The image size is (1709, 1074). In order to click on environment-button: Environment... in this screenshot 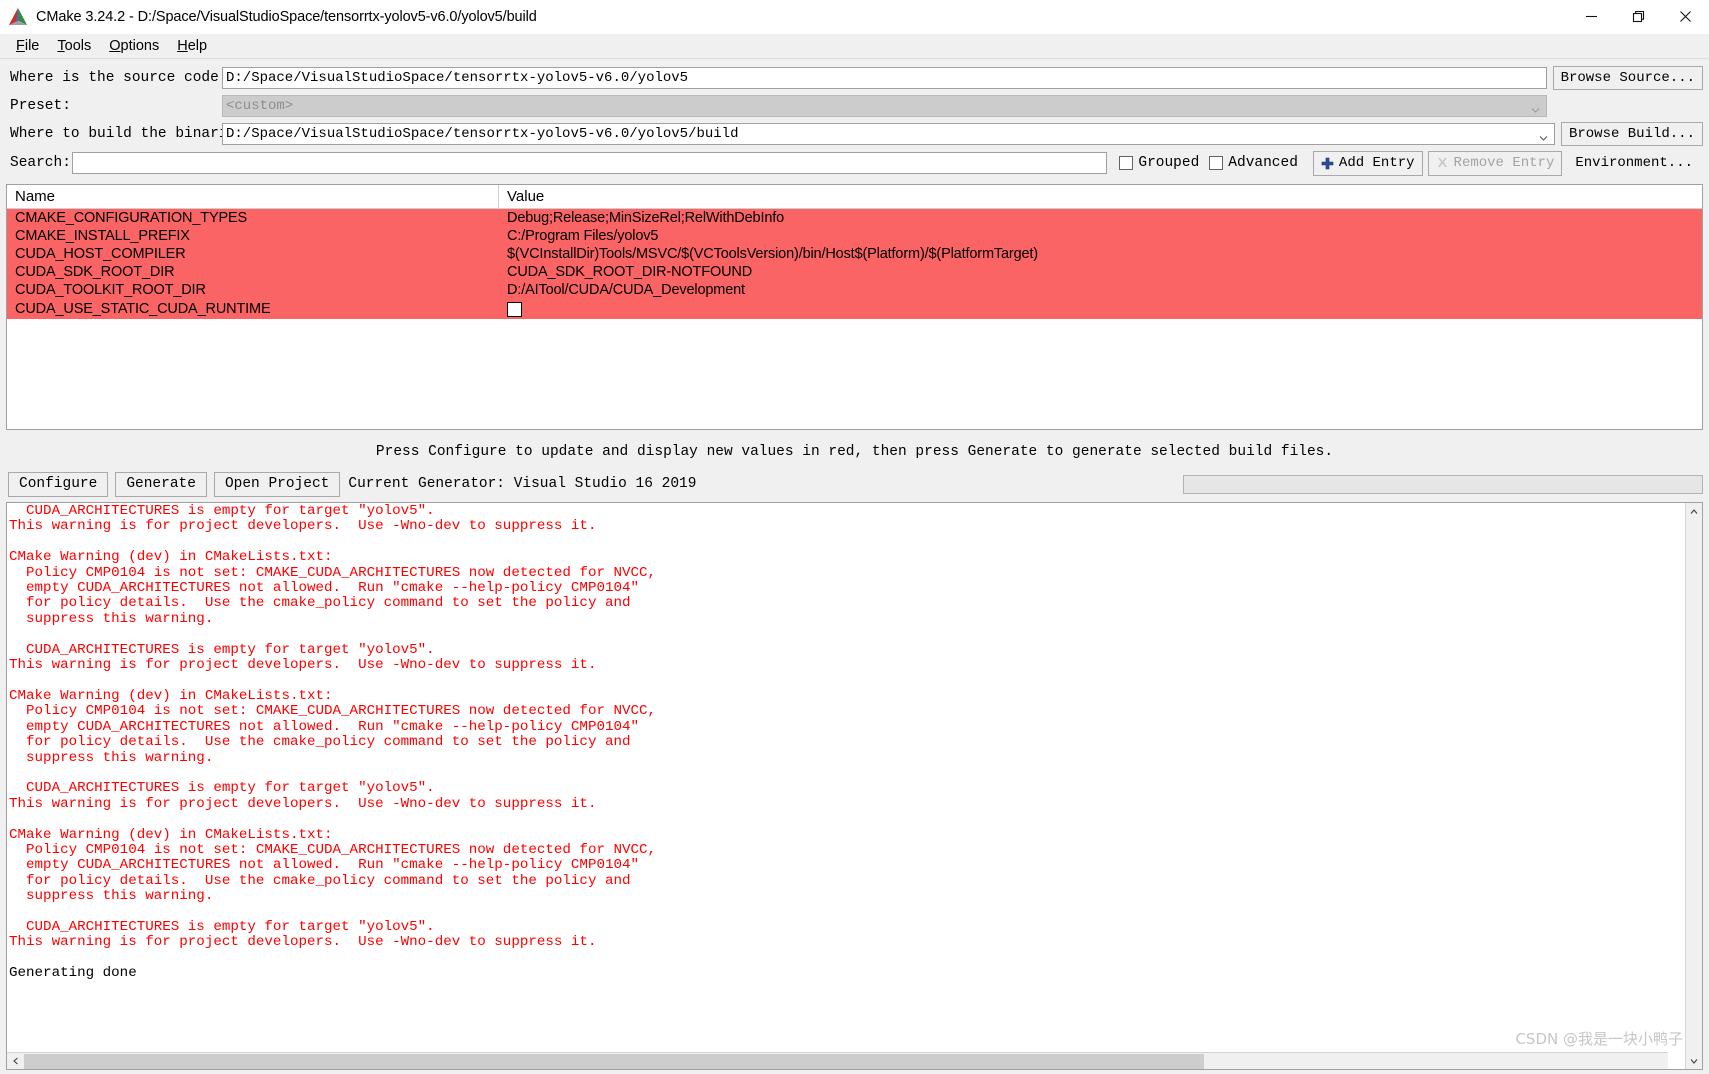, I will do `click(1634, 163)`.